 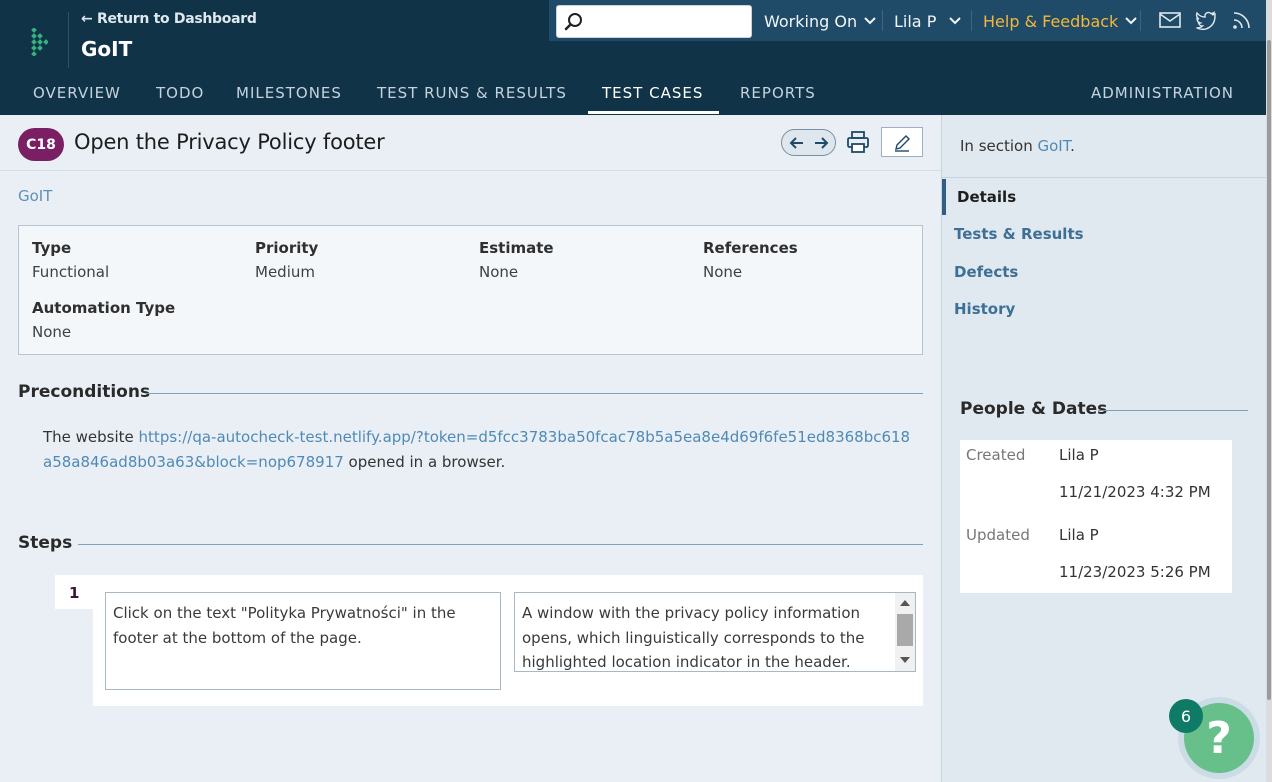 What do you see at coordinates (472, 99) in the screenshot?
I see `tab-test-runs-results: TEST RUNS & RESULTS` at bounding box center [472, 99].